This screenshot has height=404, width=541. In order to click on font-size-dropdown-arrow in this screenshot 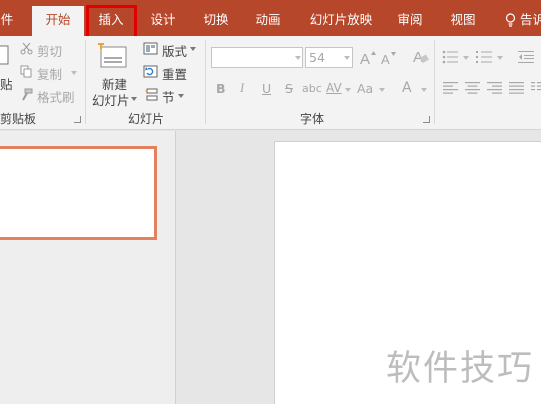, I will do `click(347, 58)`.